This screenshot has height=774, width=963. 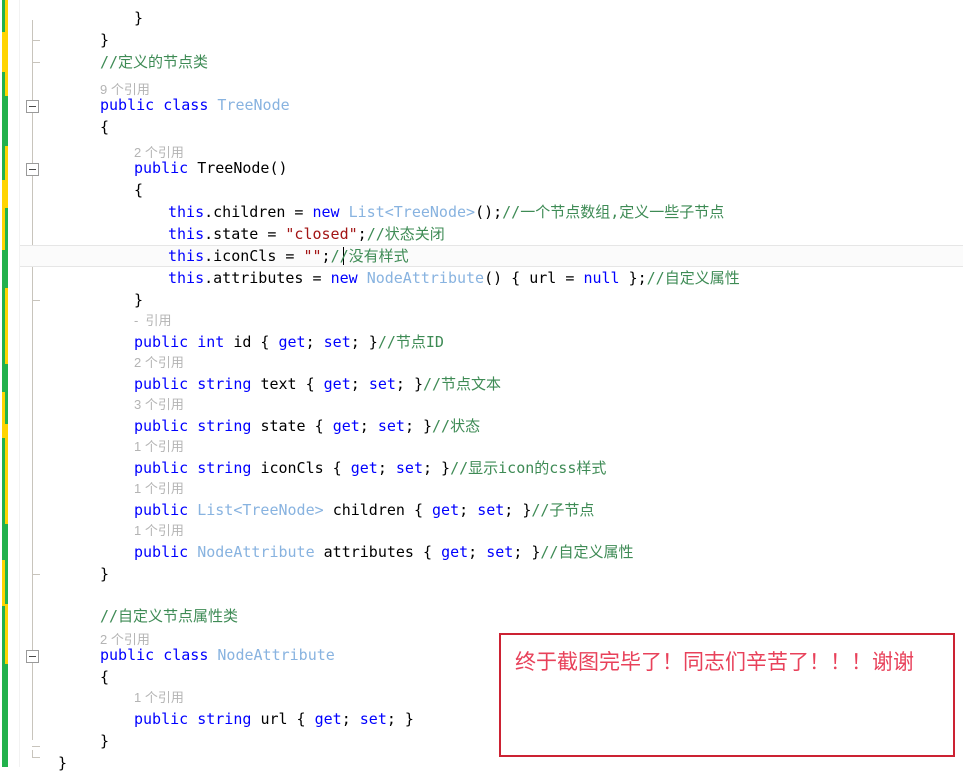 What do you see at coordinates (276, 655) in the screenshot?
I see `code-token-type: NodeAttribute` at bounding box center [276, 655].